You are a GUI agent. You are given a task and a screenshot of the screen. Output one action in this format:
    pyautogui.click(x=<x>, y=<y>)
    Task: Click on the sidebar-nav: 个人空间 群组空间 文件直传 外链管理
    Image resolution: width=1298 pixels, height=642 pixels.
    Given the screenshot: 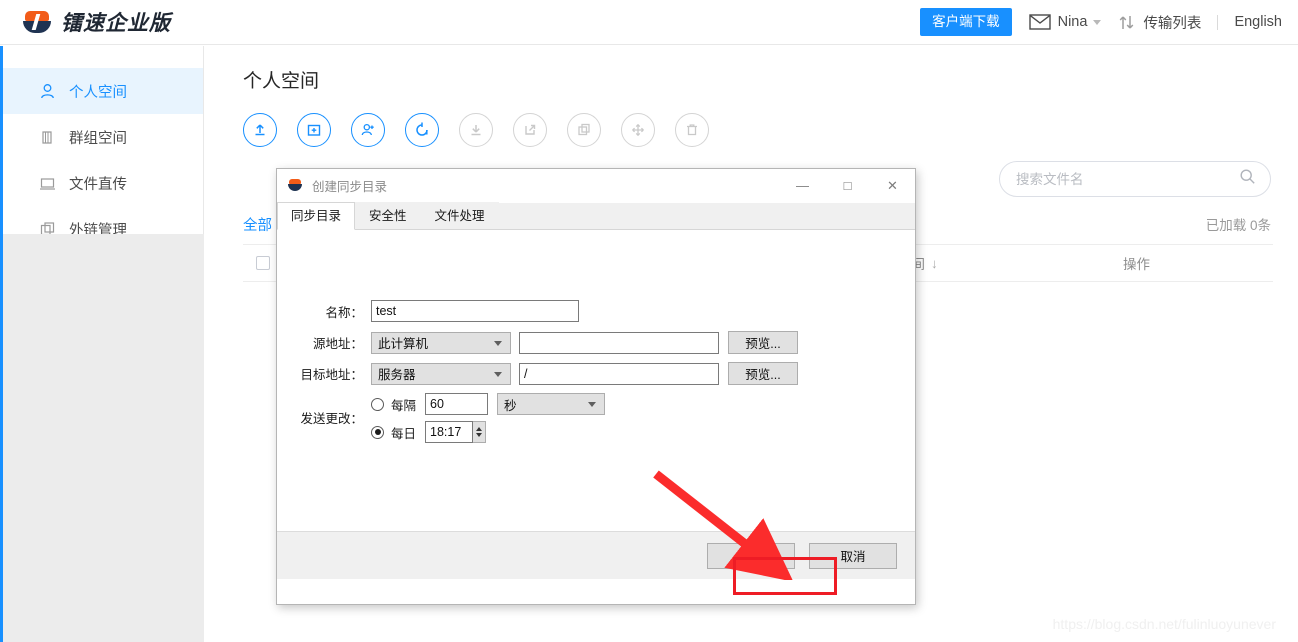 What is the action you would take?
    pyautogui.click(x=103, y=149)
    